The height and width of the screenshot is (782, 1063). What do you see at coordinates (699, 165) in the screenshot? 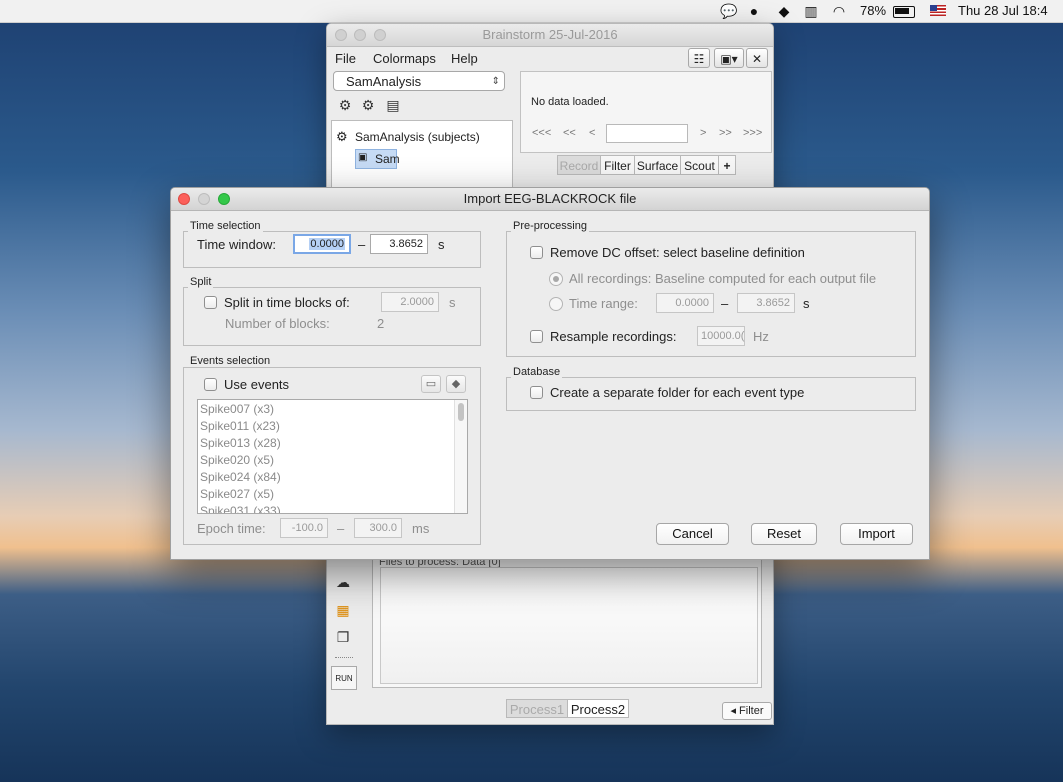
I see `tab-scout: Scout` at bounding box center [699, 165].